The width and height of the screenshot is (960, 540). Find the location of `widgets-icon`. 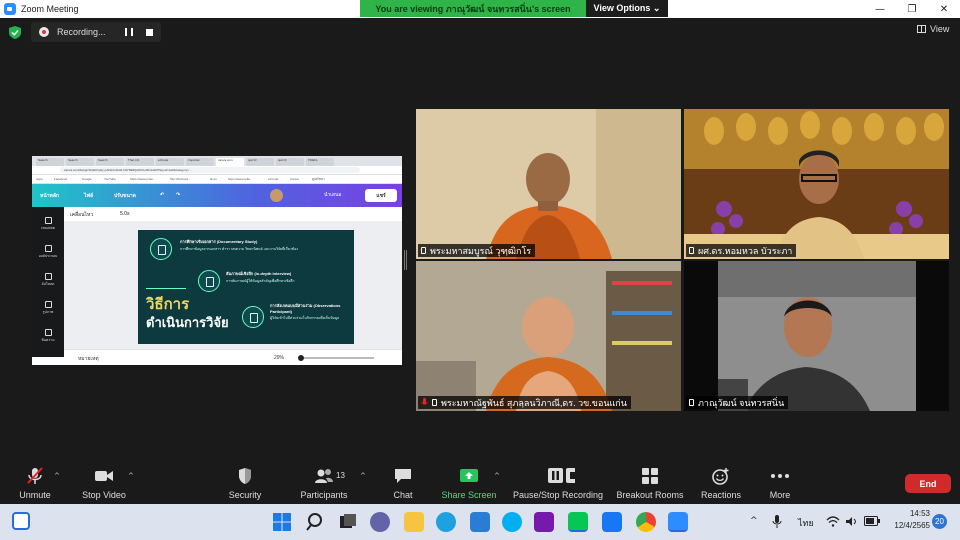

widgets-icon is located at coordinates (21, 521).